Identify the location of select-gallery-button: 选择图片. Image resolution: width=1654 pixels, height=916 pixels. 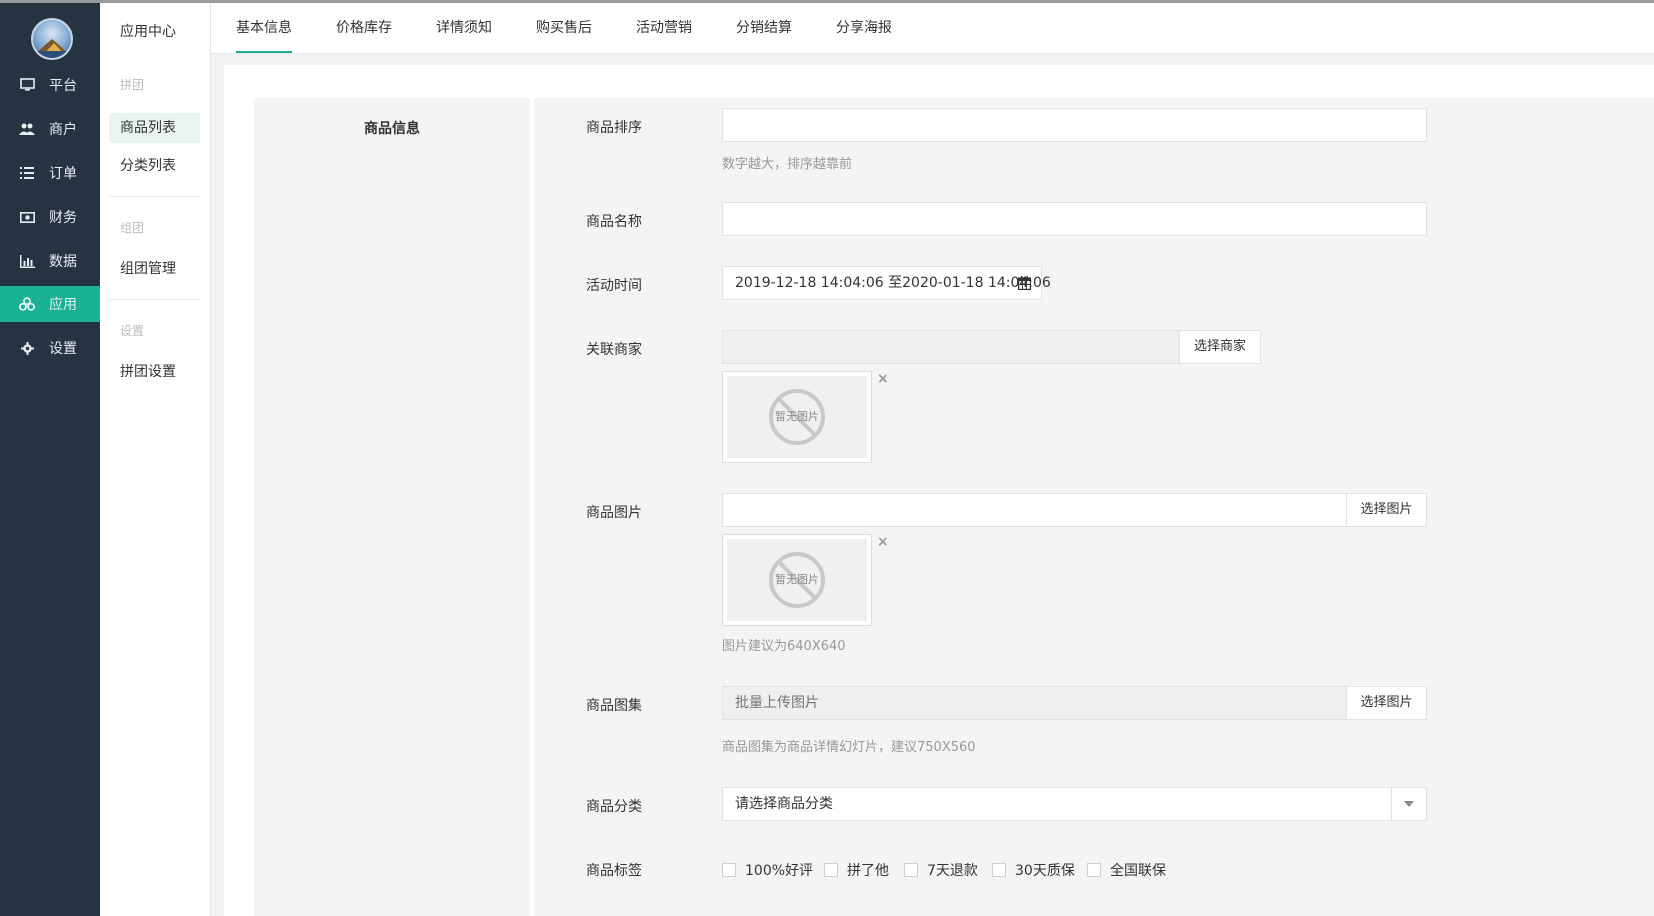
(1386, 703).